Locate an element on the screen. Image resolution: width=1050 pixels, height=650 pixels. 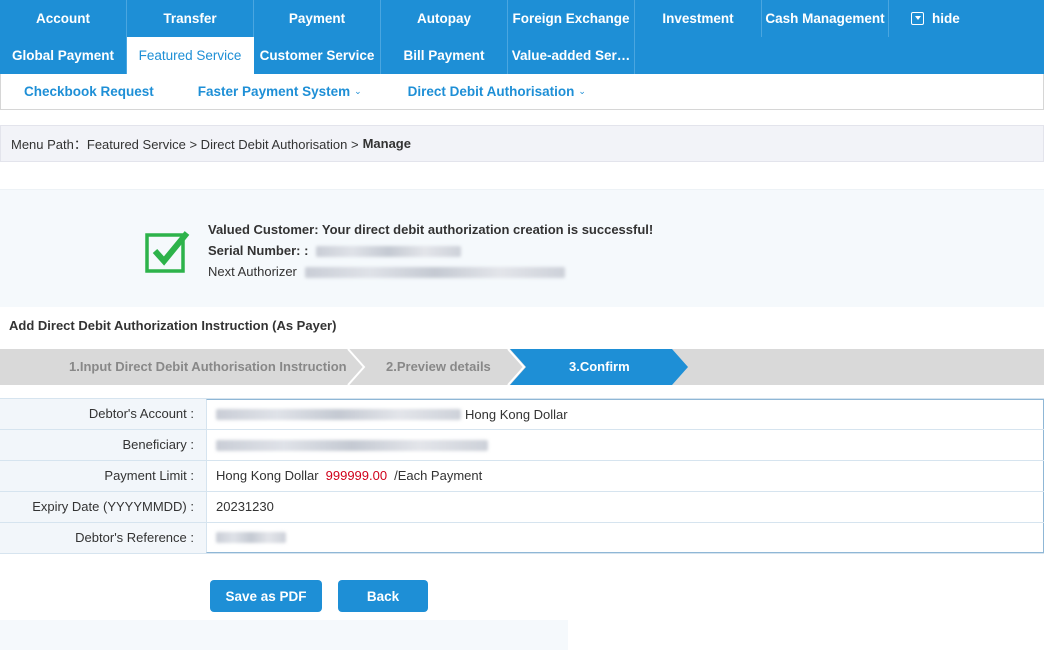
serial-number-value-redacted is located at coordinates (389, 252).